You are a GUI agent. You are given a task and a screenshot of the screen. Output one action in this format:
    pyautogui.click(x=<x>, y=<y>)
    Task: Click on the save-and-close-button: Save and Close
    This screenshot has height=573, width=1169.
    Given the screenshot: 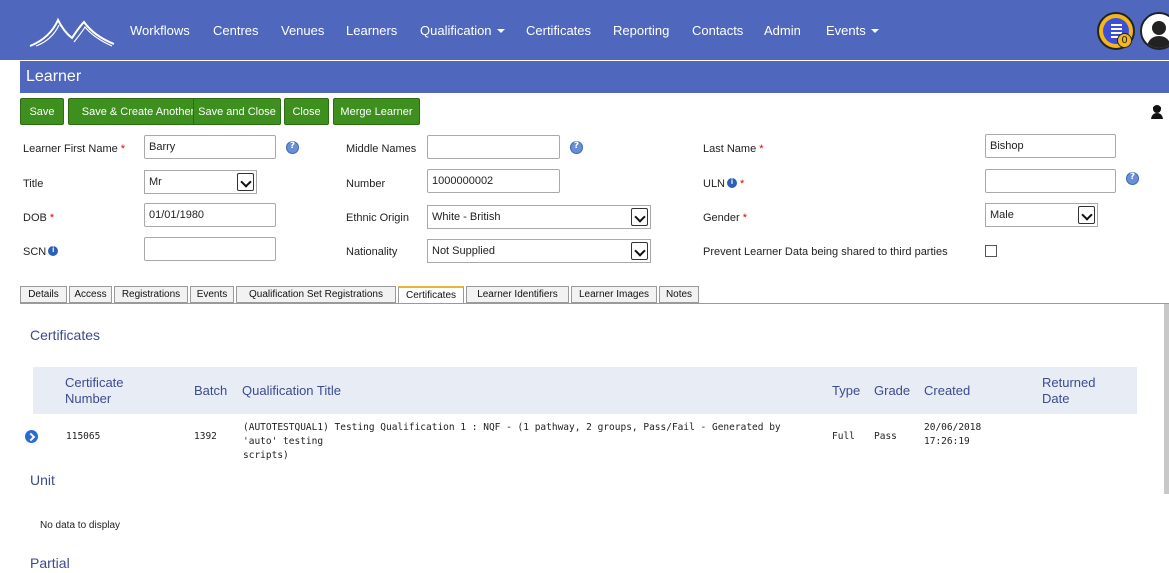 What is the action you would take?
    pyautogui.click(x=237, y=111)
    